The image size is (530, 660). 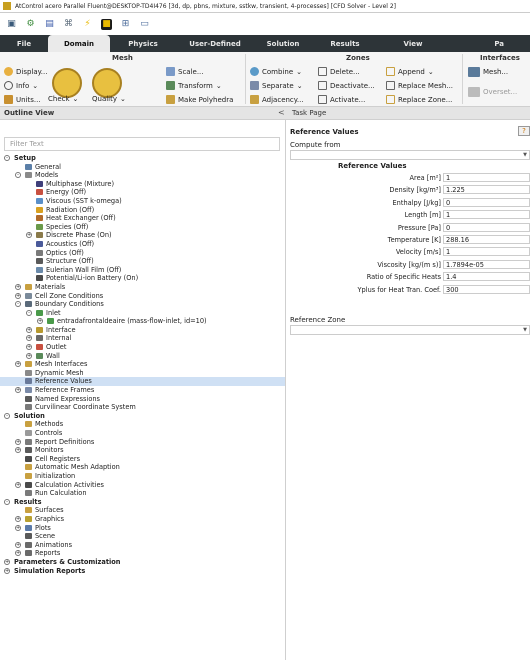 I want to click on quality-icon, so click(x=107, y=83).